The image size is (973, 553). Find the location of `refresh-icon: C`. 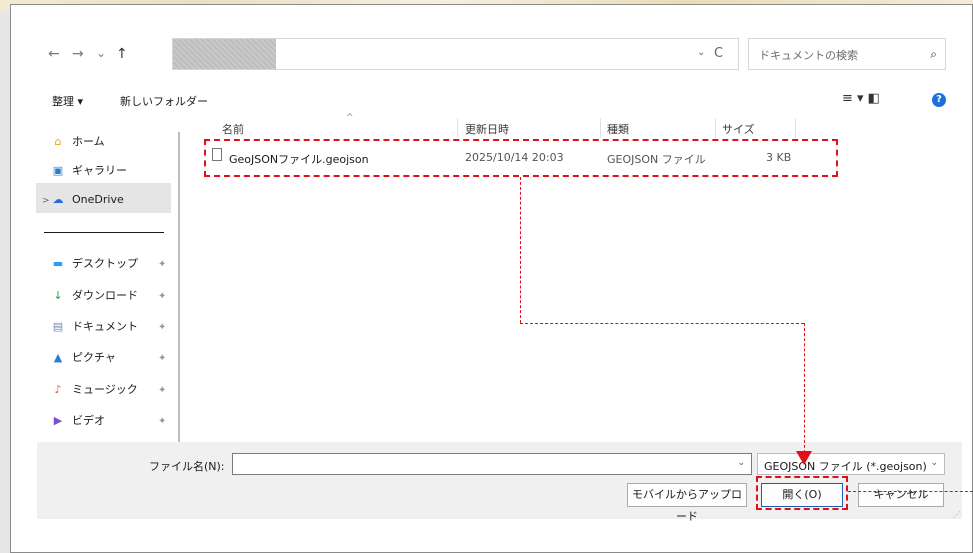

refresh-icon: C is located at coordinates (718, 53).